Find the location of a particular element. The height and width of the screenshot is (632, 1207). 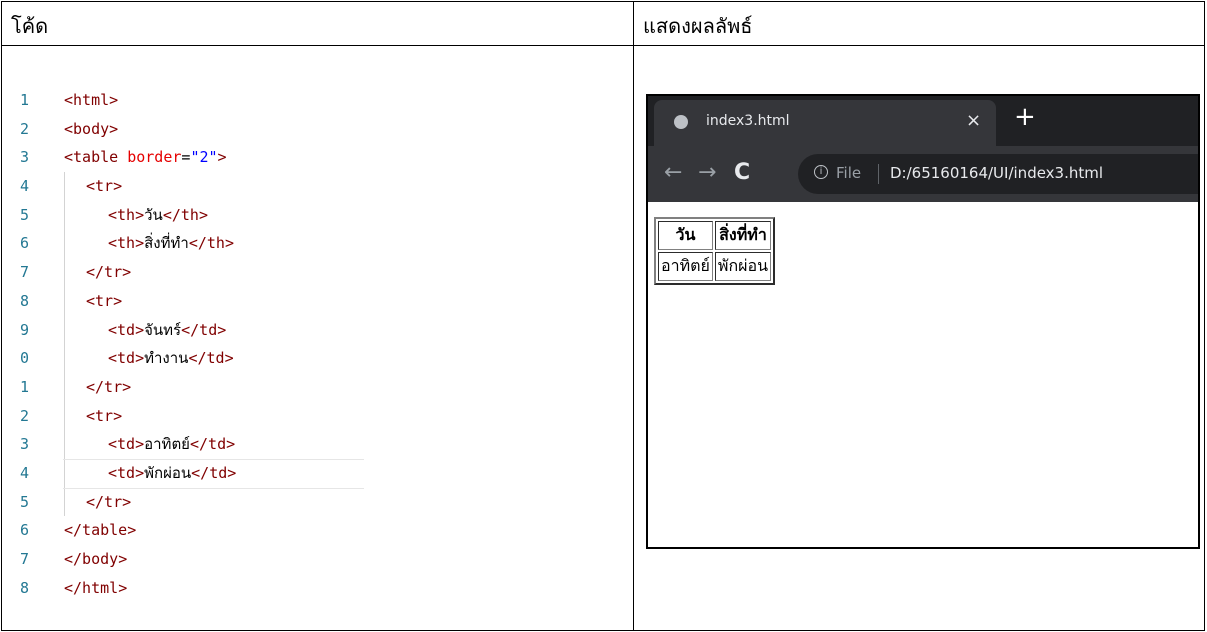

result-column-header: แสดงผลลัพธ์ is located at coordinates (698, 26).